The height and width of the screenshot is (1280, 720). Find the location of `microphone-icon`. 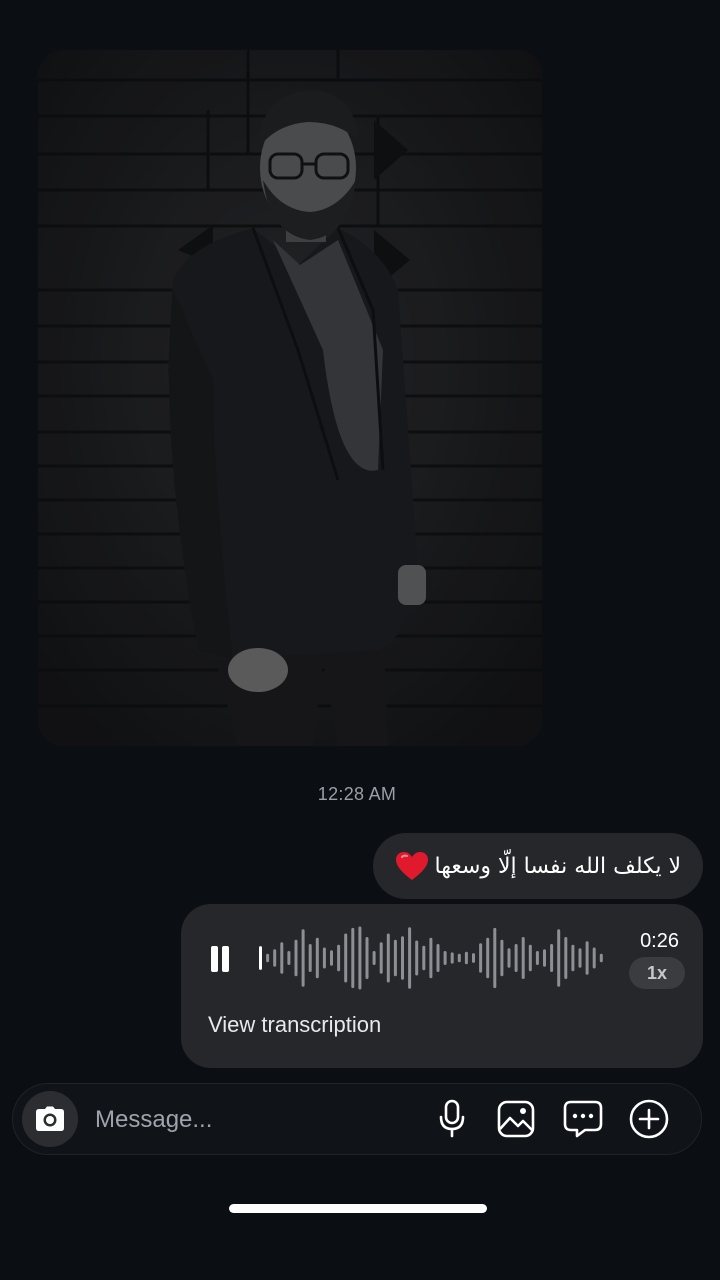

microphone-icon is located at coordinates (452, 1118).